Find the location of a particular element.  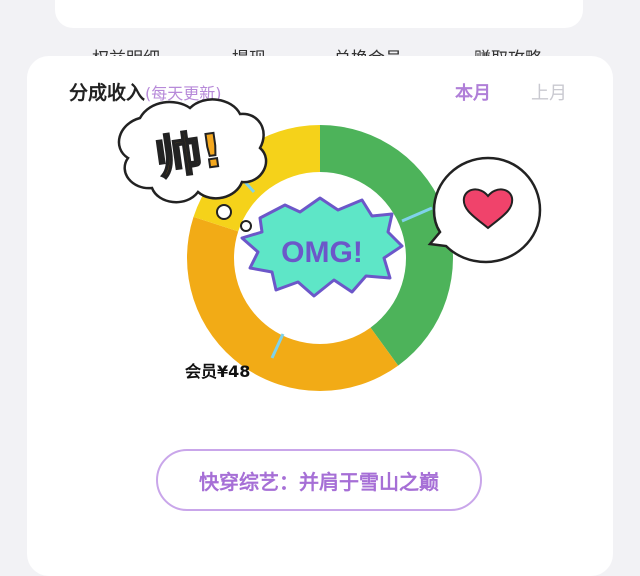

omg-text: OMG! is located at coordinates (322, 252).